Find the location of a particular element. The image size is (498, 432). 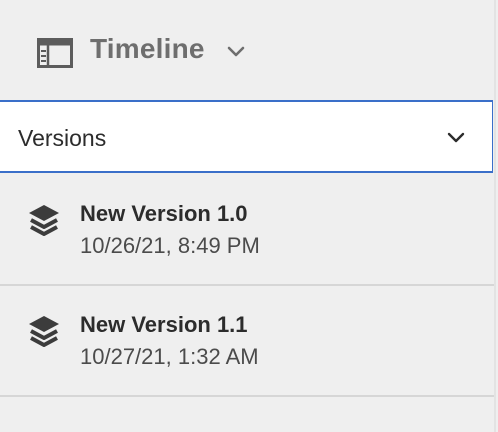

panel-title: Timeline is located at coordinates (147, 49).